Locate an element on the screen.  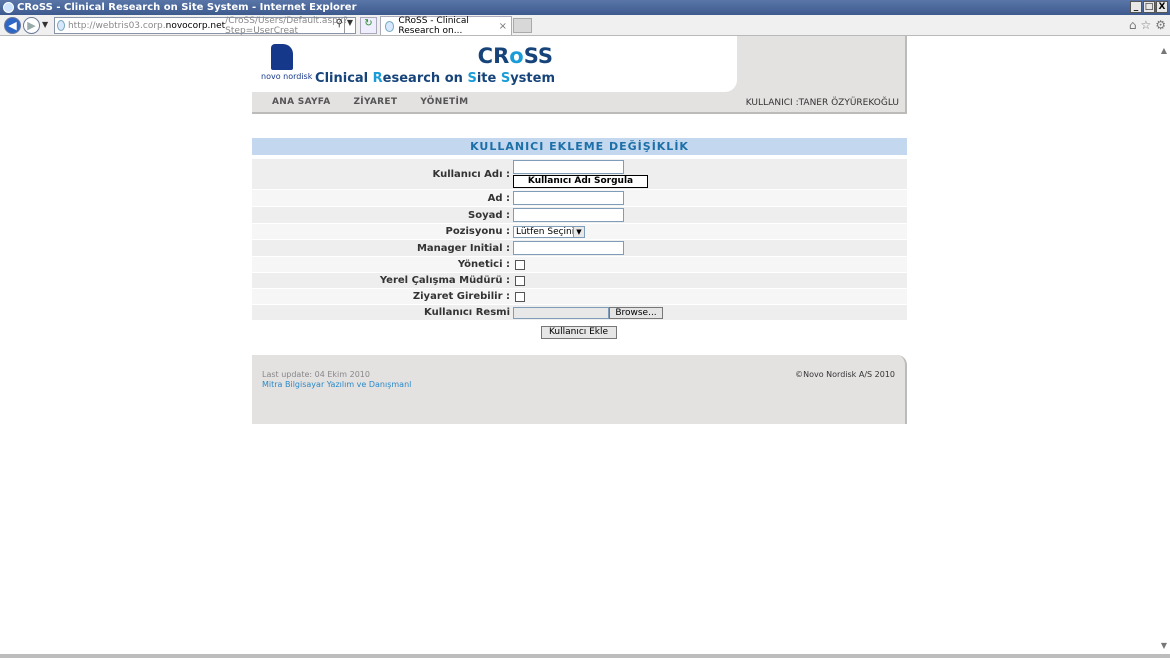
apis-bull-icon is located at coordinates (282, 57).